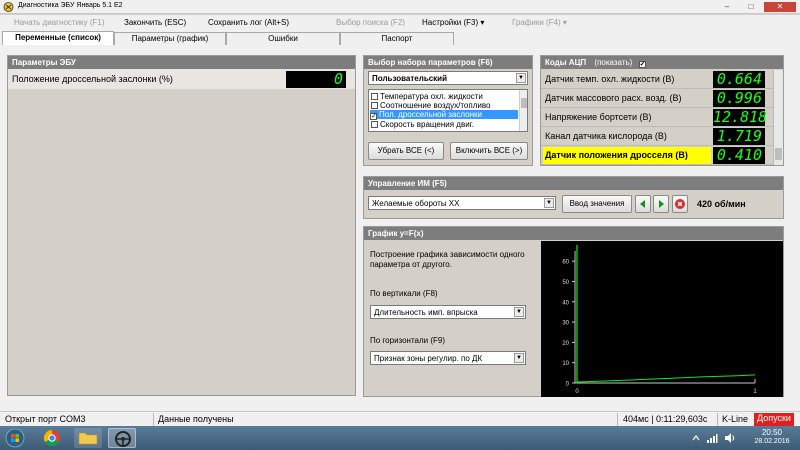 The image size is (800, 450). What do you see at coordinates (739, 136) in the screenshot?
I see `adc-value: 1.719` at bounding box center [739, 136].